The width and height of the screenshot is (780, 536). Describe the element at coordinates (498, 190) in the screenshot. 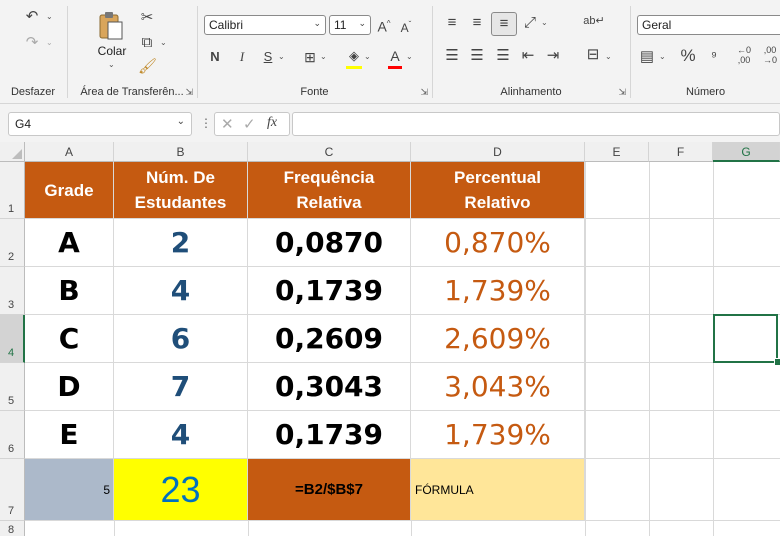

I see `cell-d1: Percentual Relativo` at that location.